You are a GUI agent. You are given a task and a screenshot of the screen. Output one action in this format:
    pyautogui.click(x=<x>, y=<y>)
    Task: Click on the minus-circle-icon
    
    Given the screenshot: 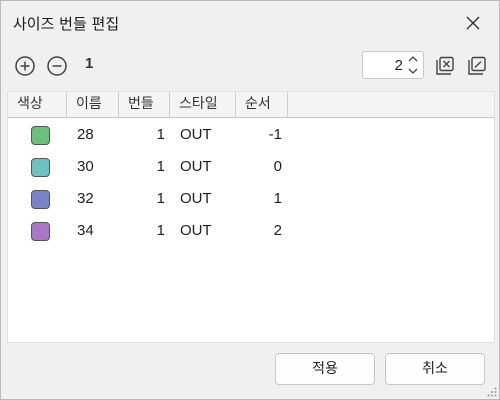 What is the action you would take?
    pyautogui.click(x=57, y=66)
    